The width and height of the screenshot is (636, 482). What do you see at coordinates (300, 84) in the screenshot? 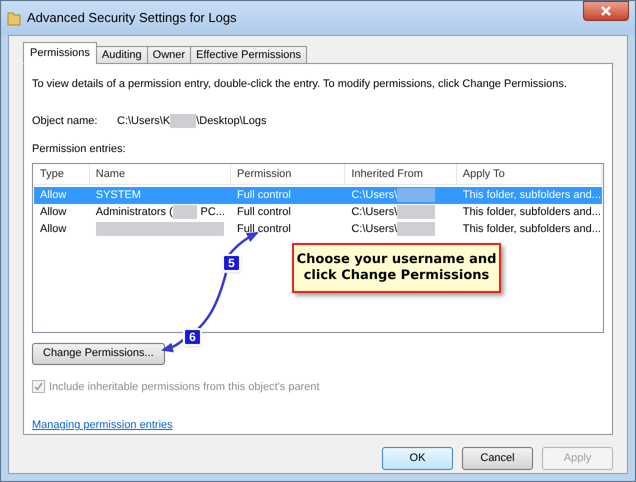
I see `description-text: To view details of a permission entry, double-click the entry. To modify permissions, click Change Permissions.` at bounding box center [300, 84].